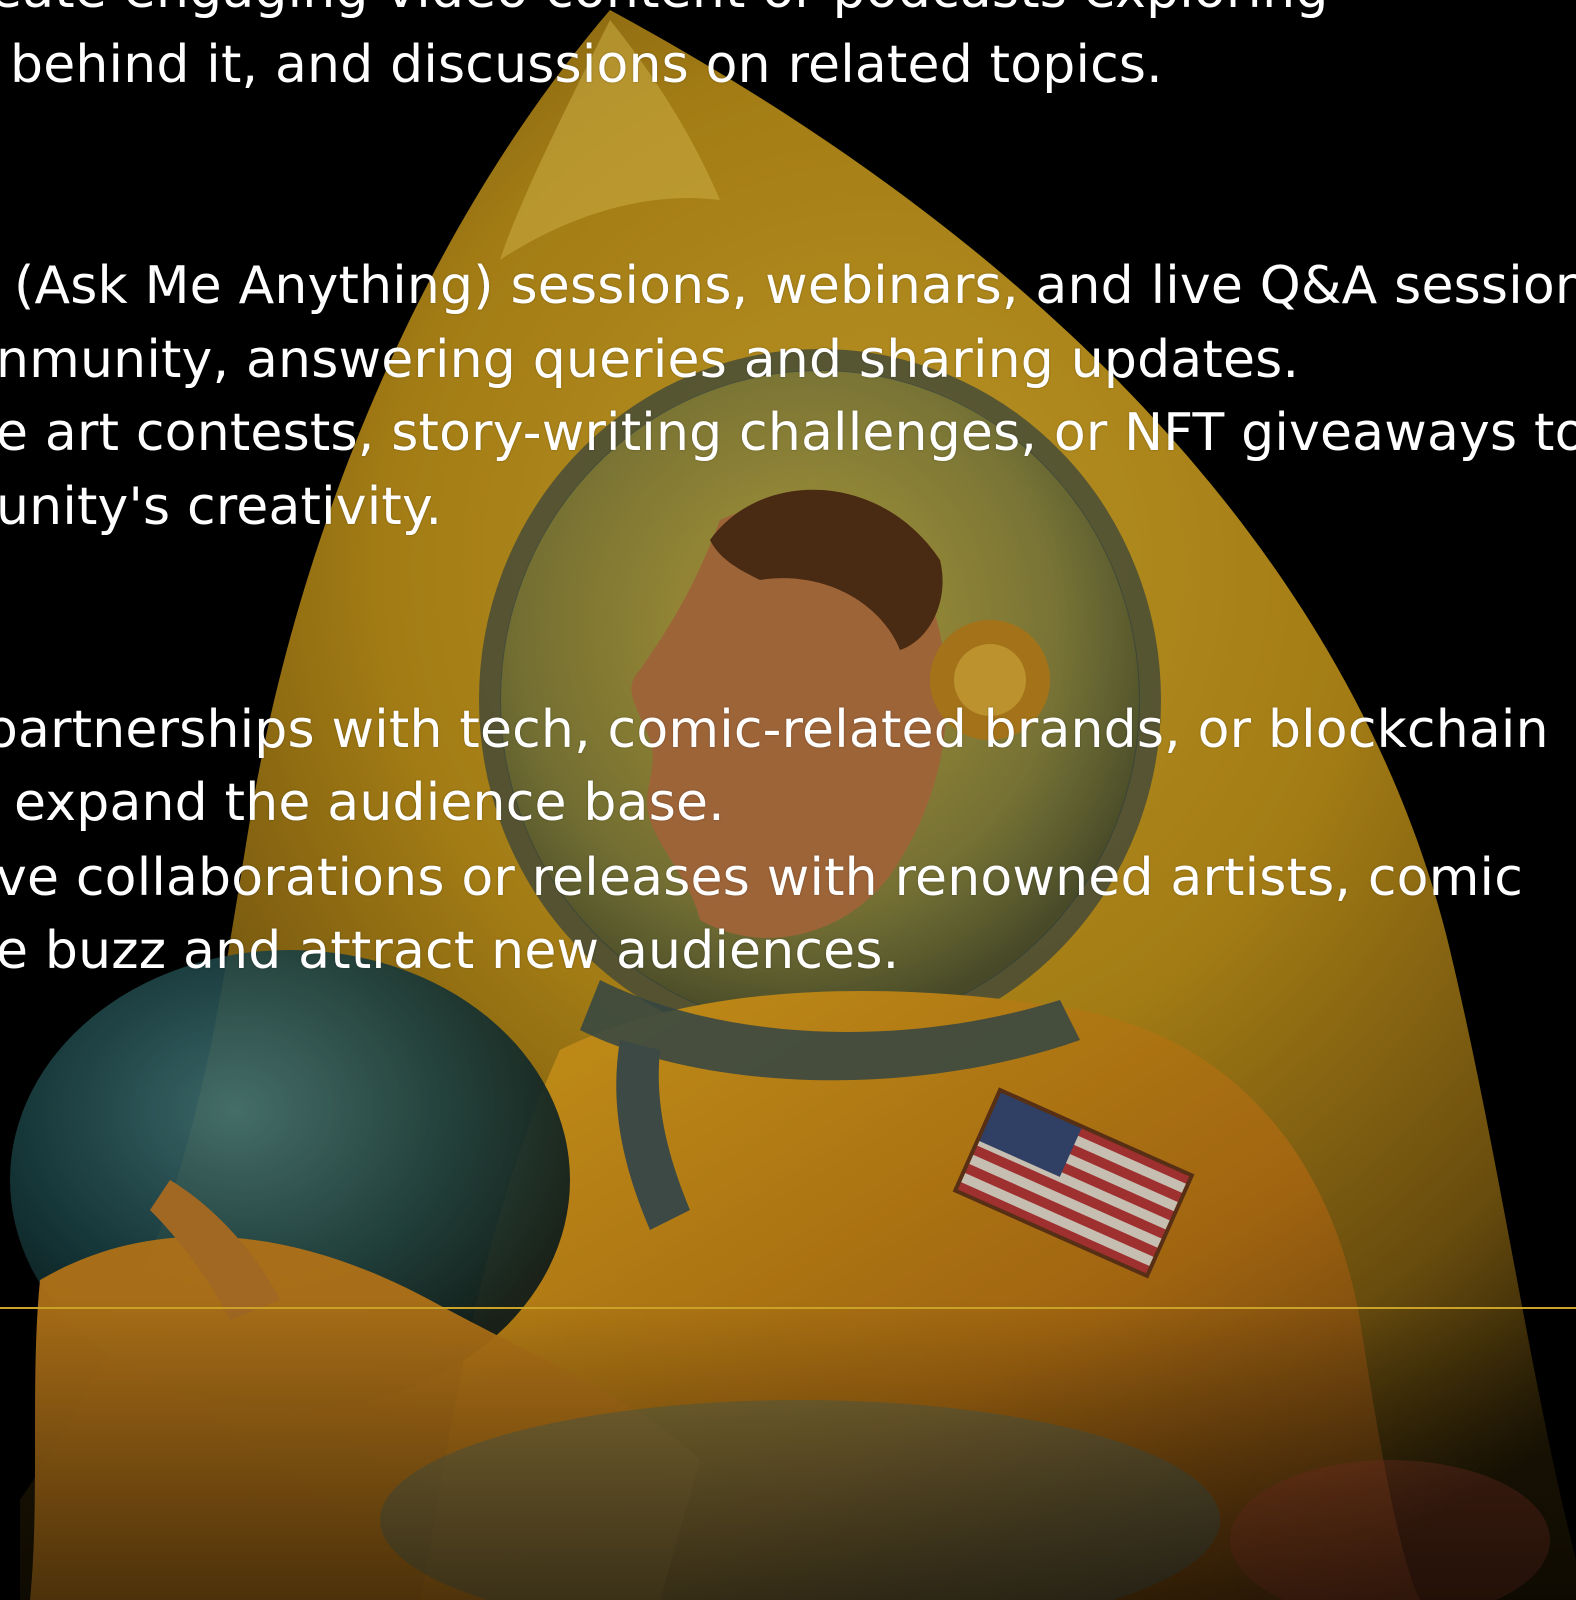  I want to click on text-line-8: expand the audience base., so click(369, 803).